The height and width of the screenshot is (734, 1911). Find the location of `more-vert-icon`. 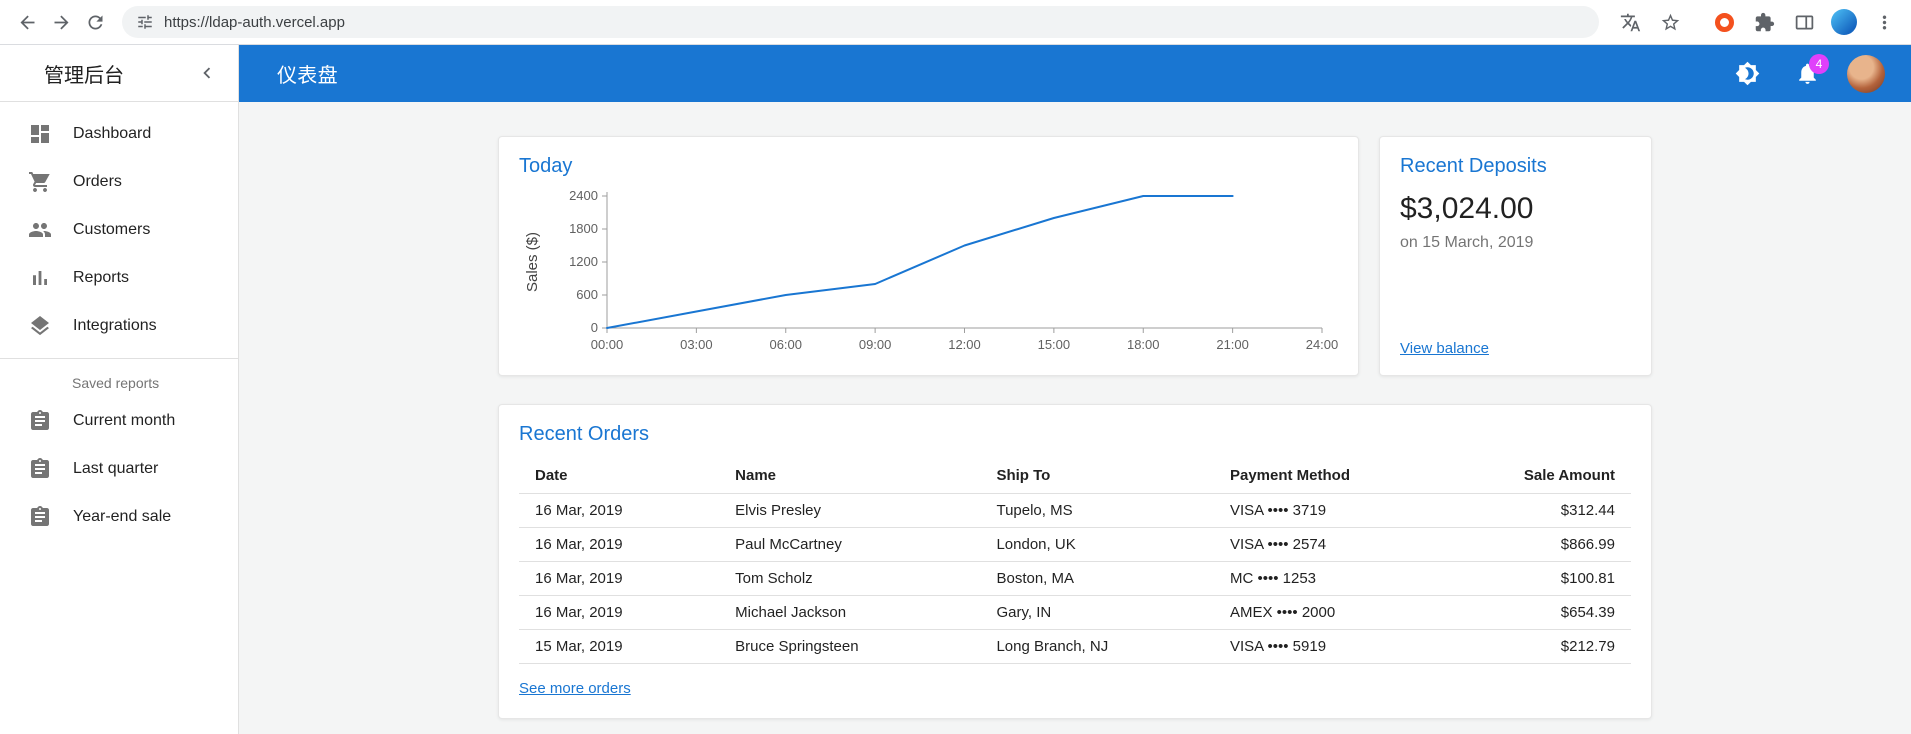

more-vert-icon is located at coordinates (1884, 22).